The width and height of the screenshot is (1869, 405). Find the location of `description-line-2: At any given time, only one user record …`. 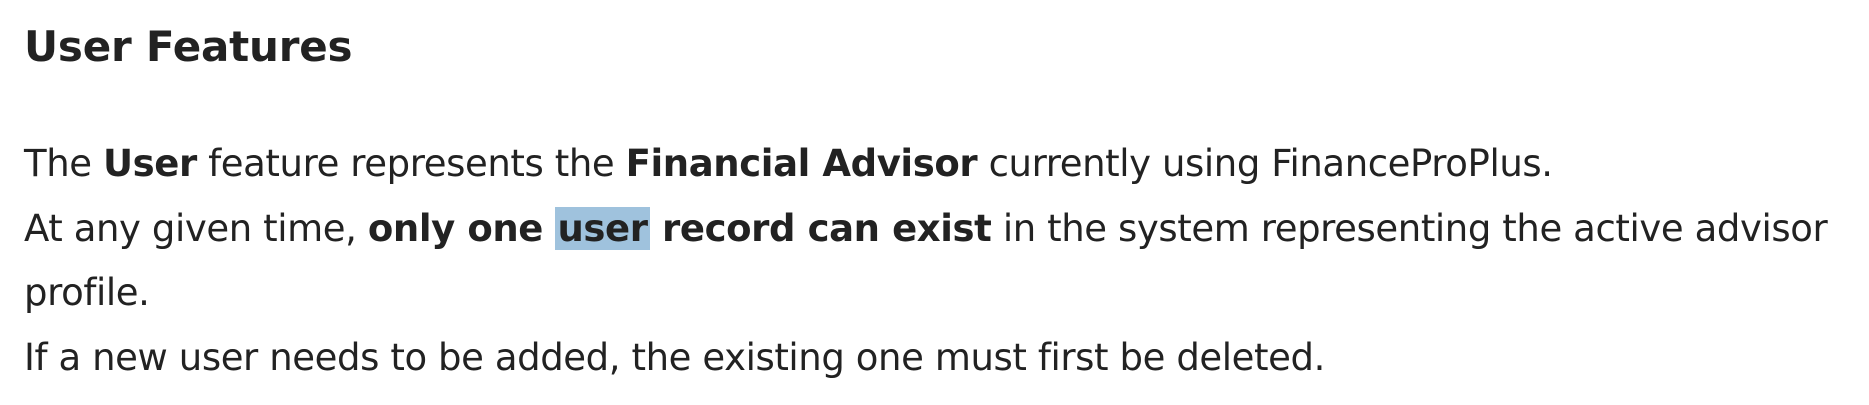

description-line-2: At any given time, only one user record … is located at coordinates (926, 228).